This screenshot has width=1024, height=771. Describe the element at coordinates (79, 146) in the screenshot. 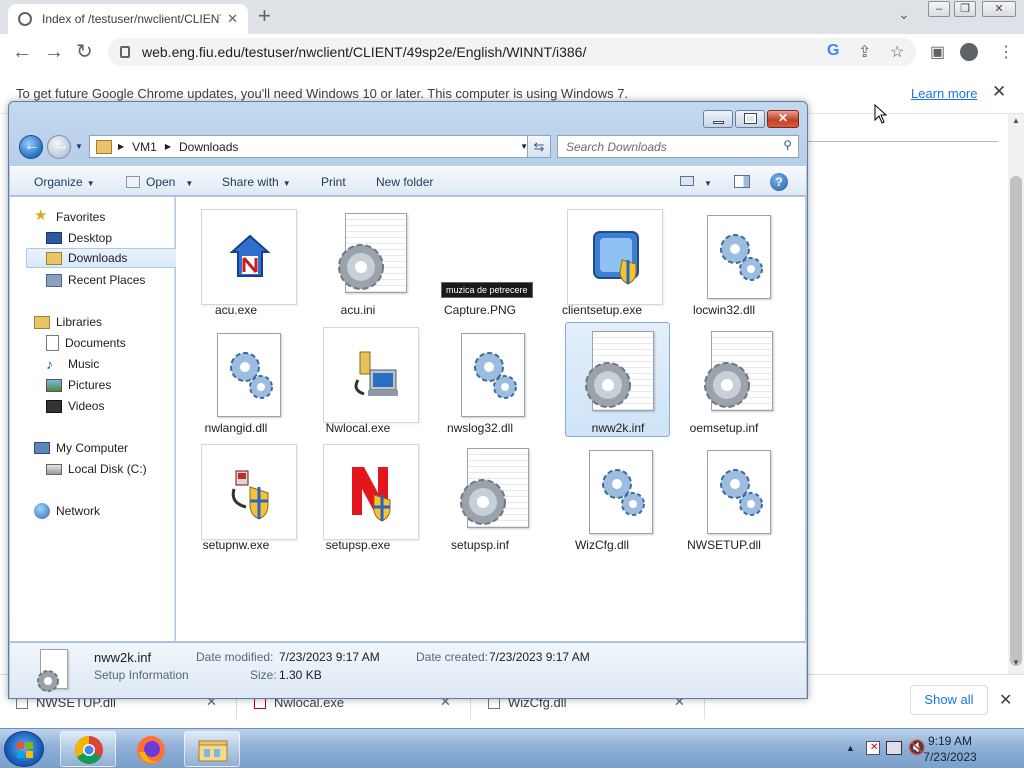

I see `recent-pages-chevron-icon: ▼` at that location.